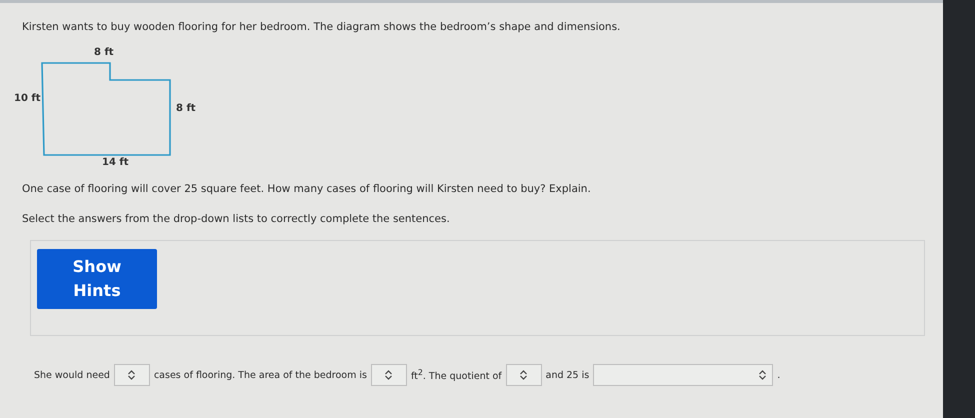 The height and width of the screenshot is (418, 975). Describe the element at coordinates (456, 375) in the screenshot. I see `sentence-text: ft$^{2}$. The quotient of` at that location.